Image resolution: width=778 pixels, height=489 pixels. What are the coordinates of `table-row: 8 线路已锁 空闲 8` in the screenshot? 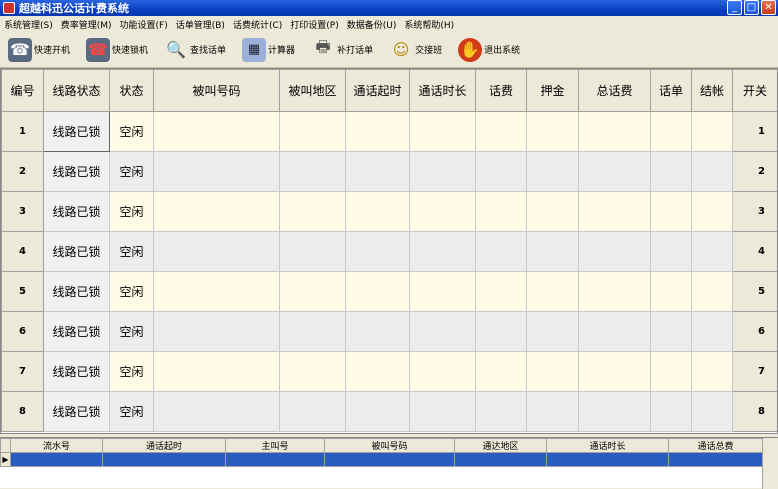 It's located at (389, 411).